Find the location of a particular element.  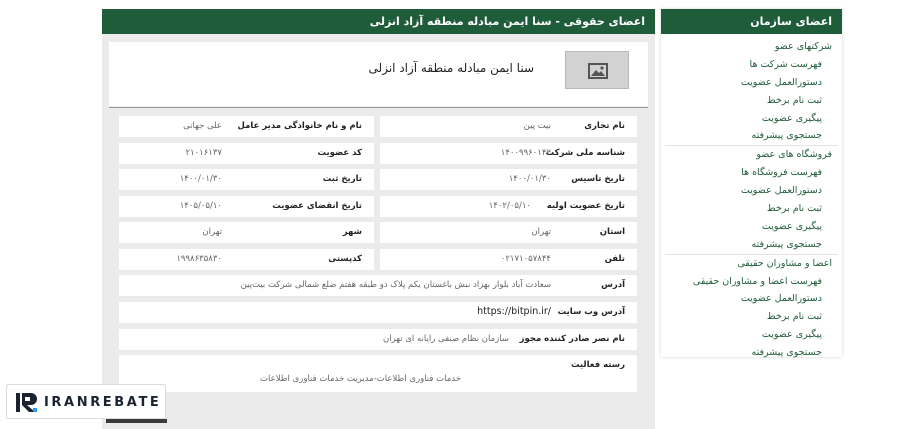

field-registered: تاریخ ثبت ۱۴۰۰/۰۱/۳۰ is located at coordinates (246, 179).